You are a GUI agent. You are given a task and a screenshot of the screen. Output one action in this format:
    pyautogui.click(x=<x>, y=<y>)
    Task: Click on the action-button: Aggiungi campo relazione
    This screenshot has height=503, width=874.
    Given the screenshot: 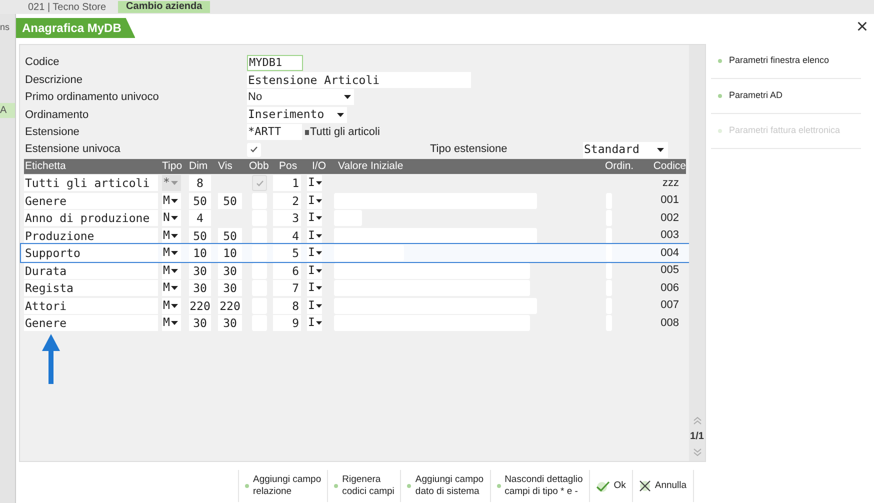 What is the action you would take?
    pyautogui.click(x=283, y=486)
    